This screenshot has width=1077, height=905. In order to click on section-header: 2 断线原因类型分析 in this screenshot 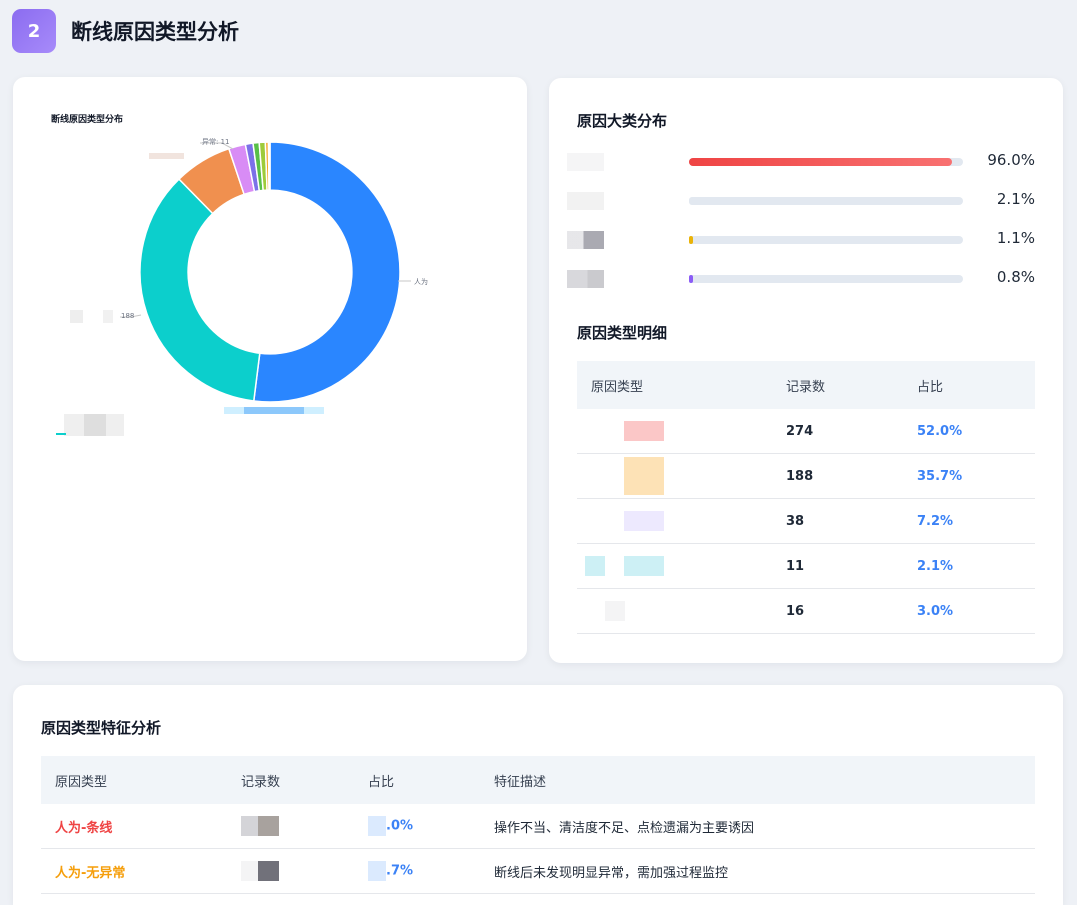, I will do `click(125, 31)`.